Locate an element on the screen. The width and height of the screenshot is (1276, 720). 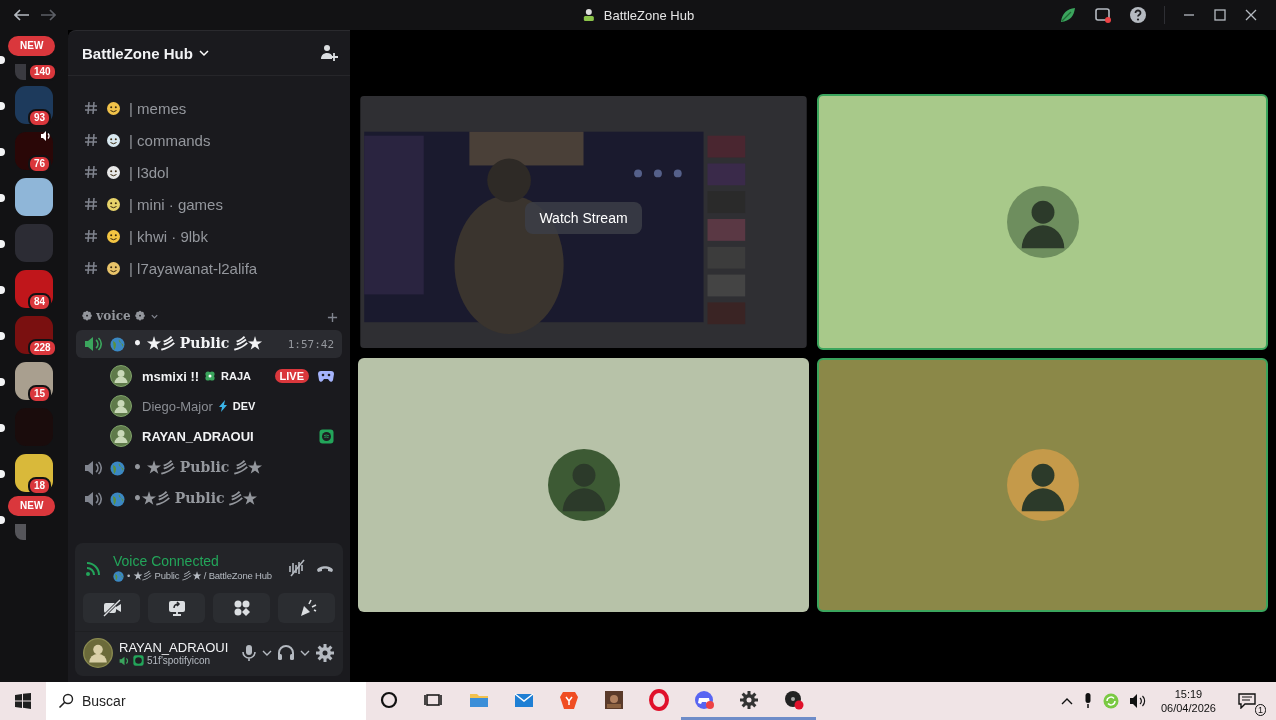
close-icon is located at coordinates (1251, 15).